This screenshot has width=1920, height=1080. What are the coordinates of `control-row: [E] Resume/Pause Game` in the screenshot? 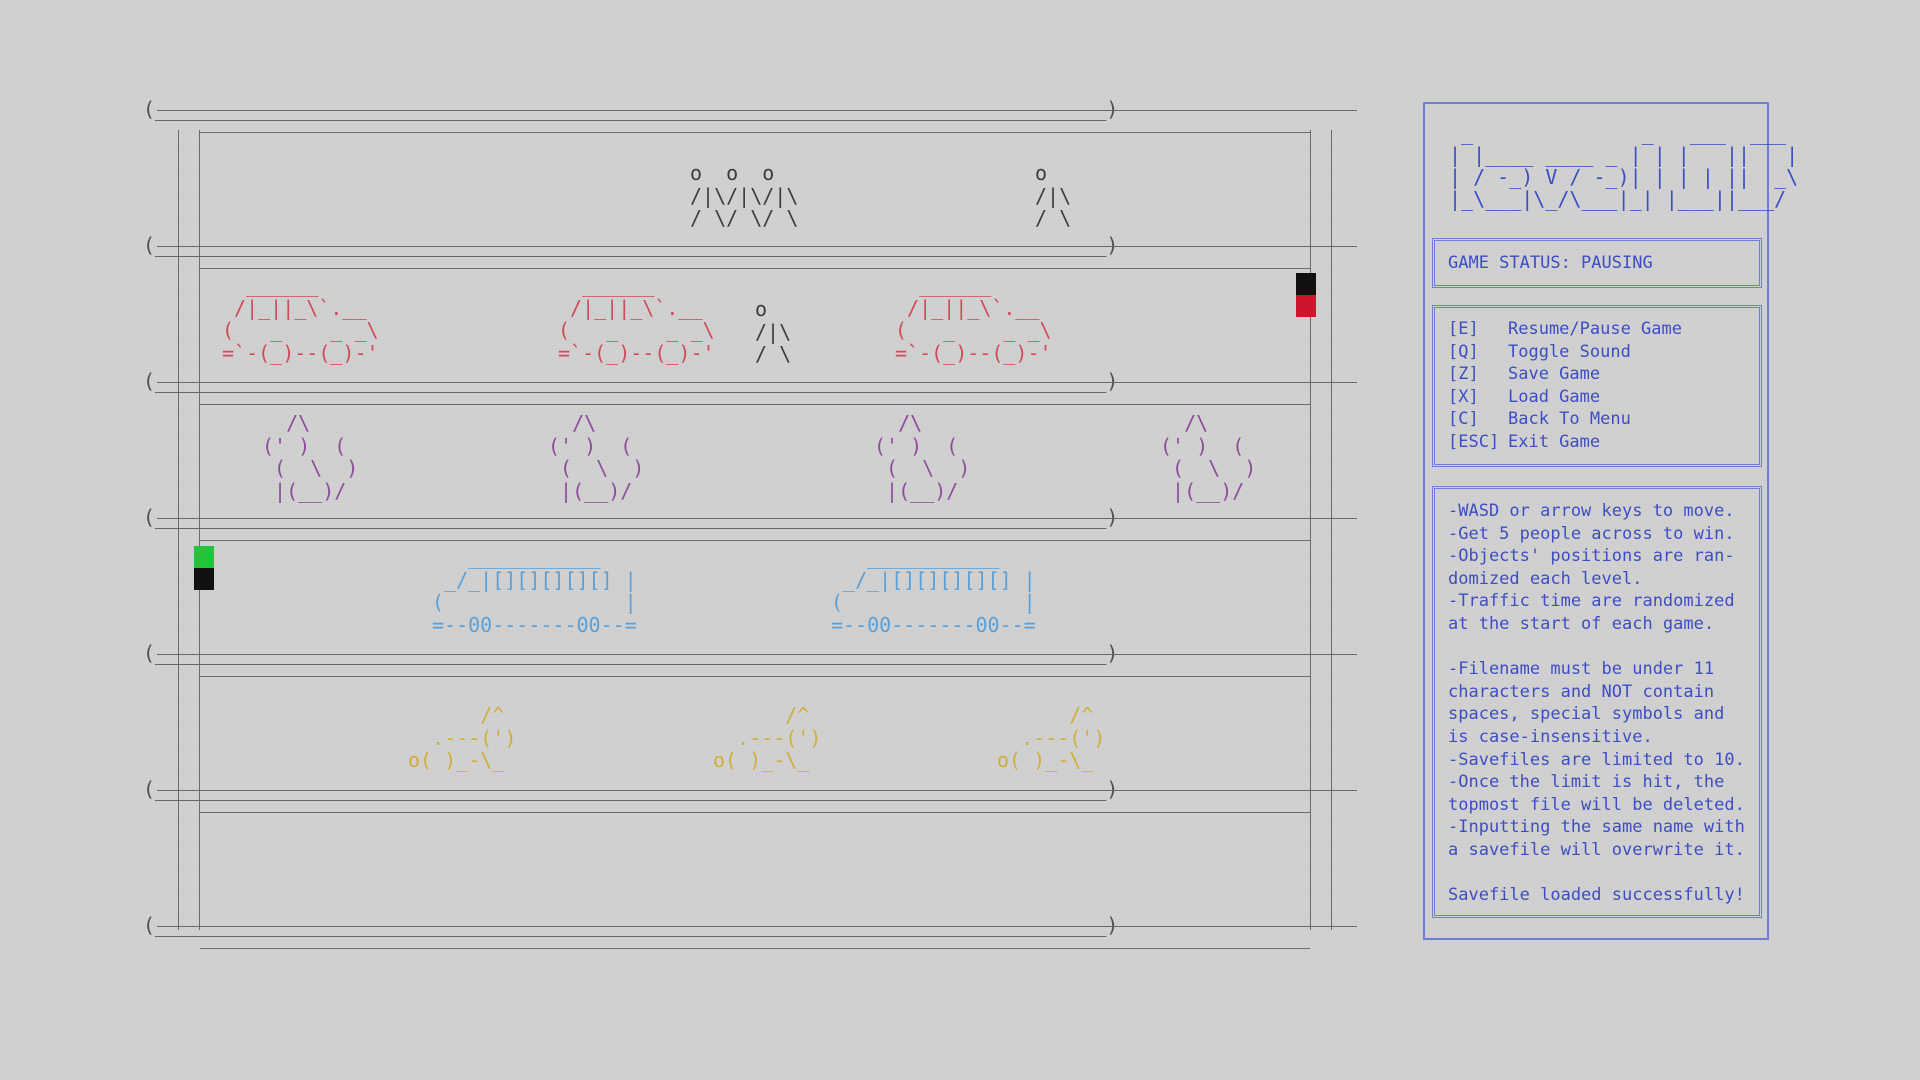 It's located at (1565, 329).